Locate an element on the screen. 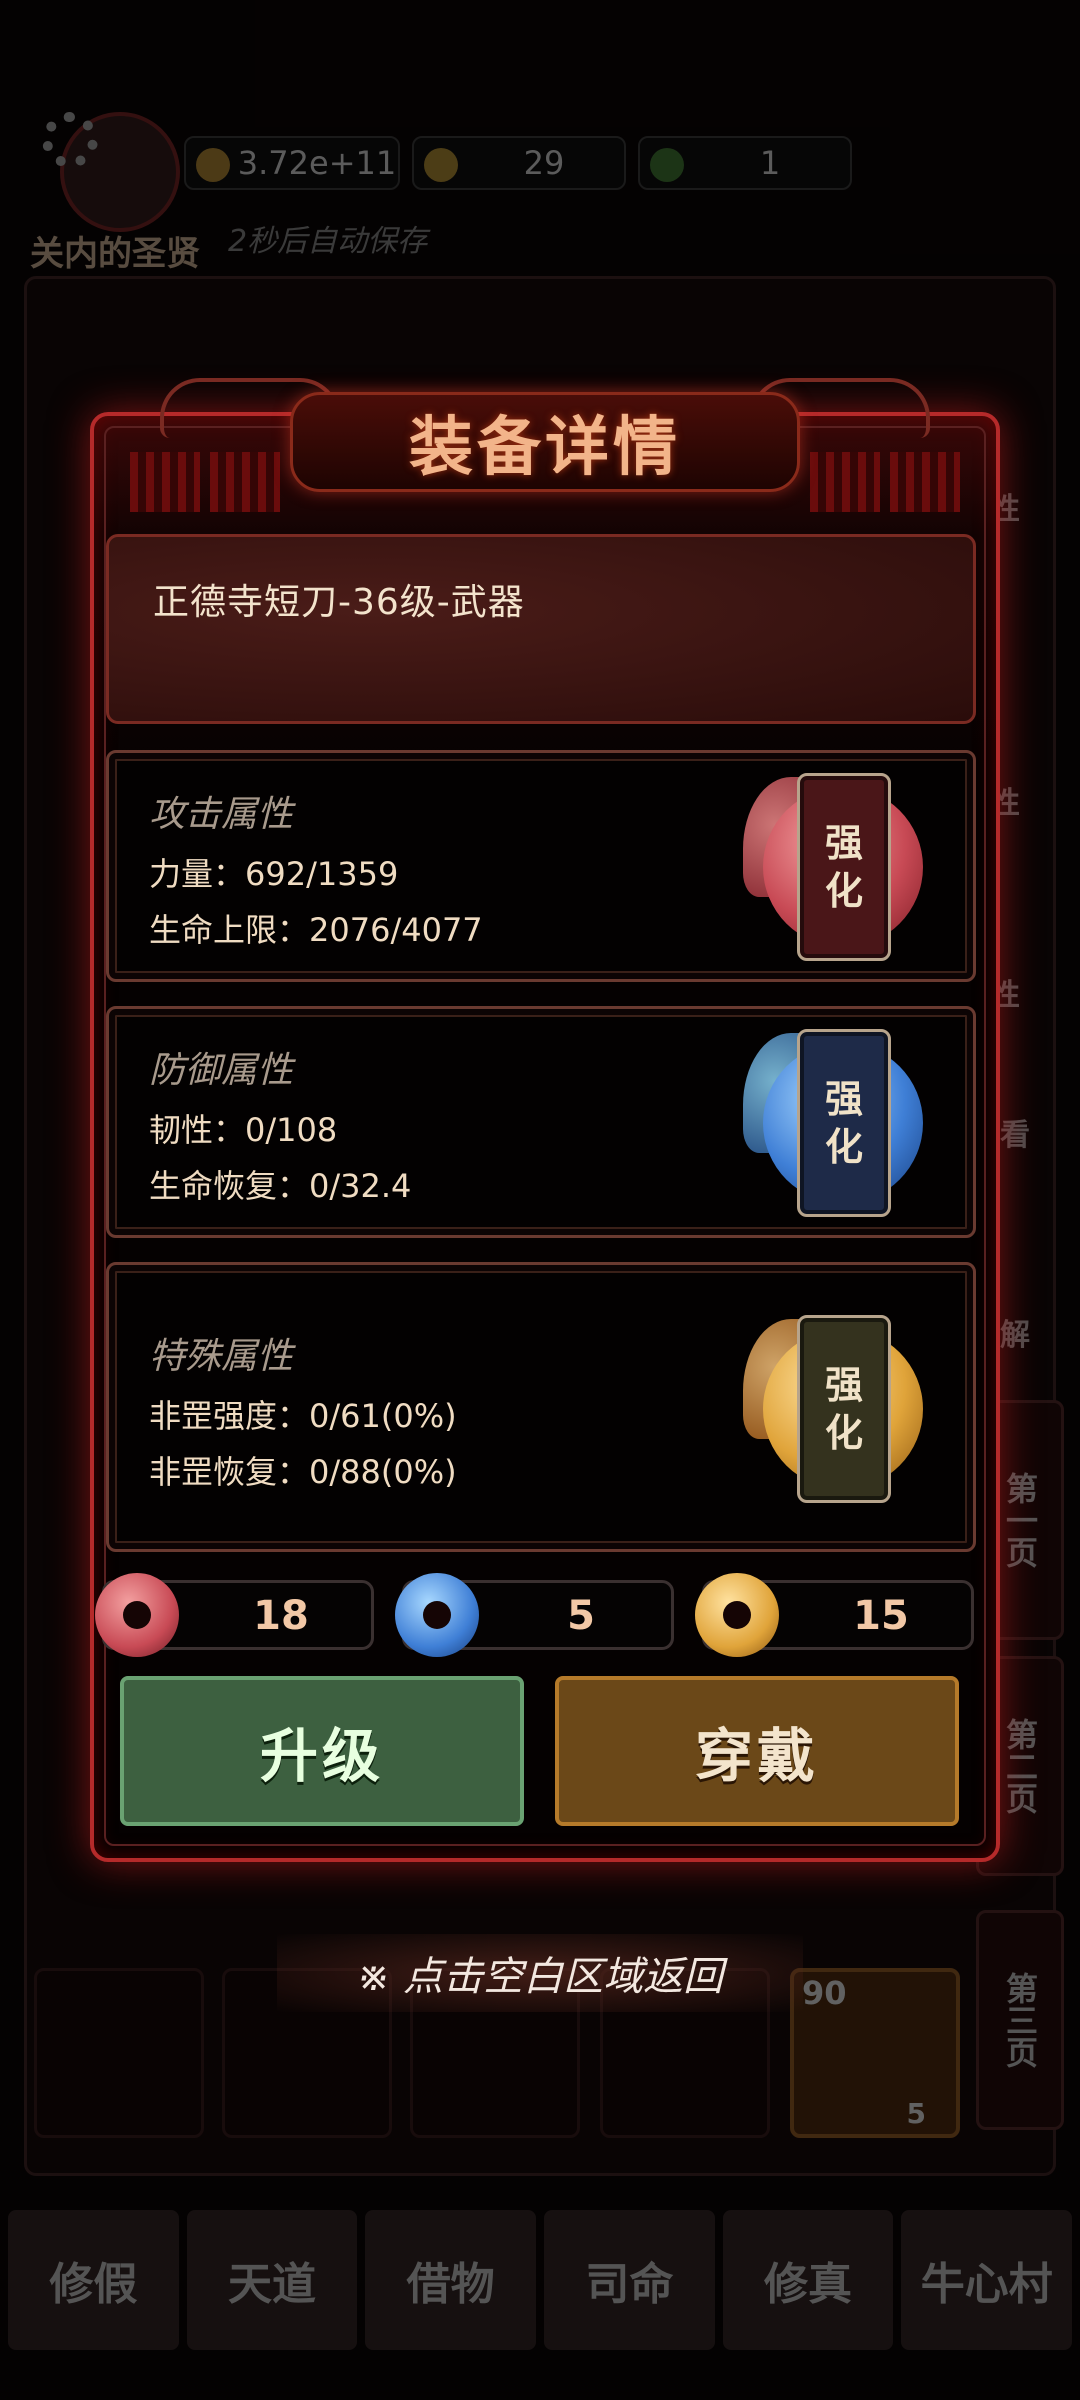 The image size is (1080, 2400). special-title: 特殊属性 is located at coordinates (221, 1356).